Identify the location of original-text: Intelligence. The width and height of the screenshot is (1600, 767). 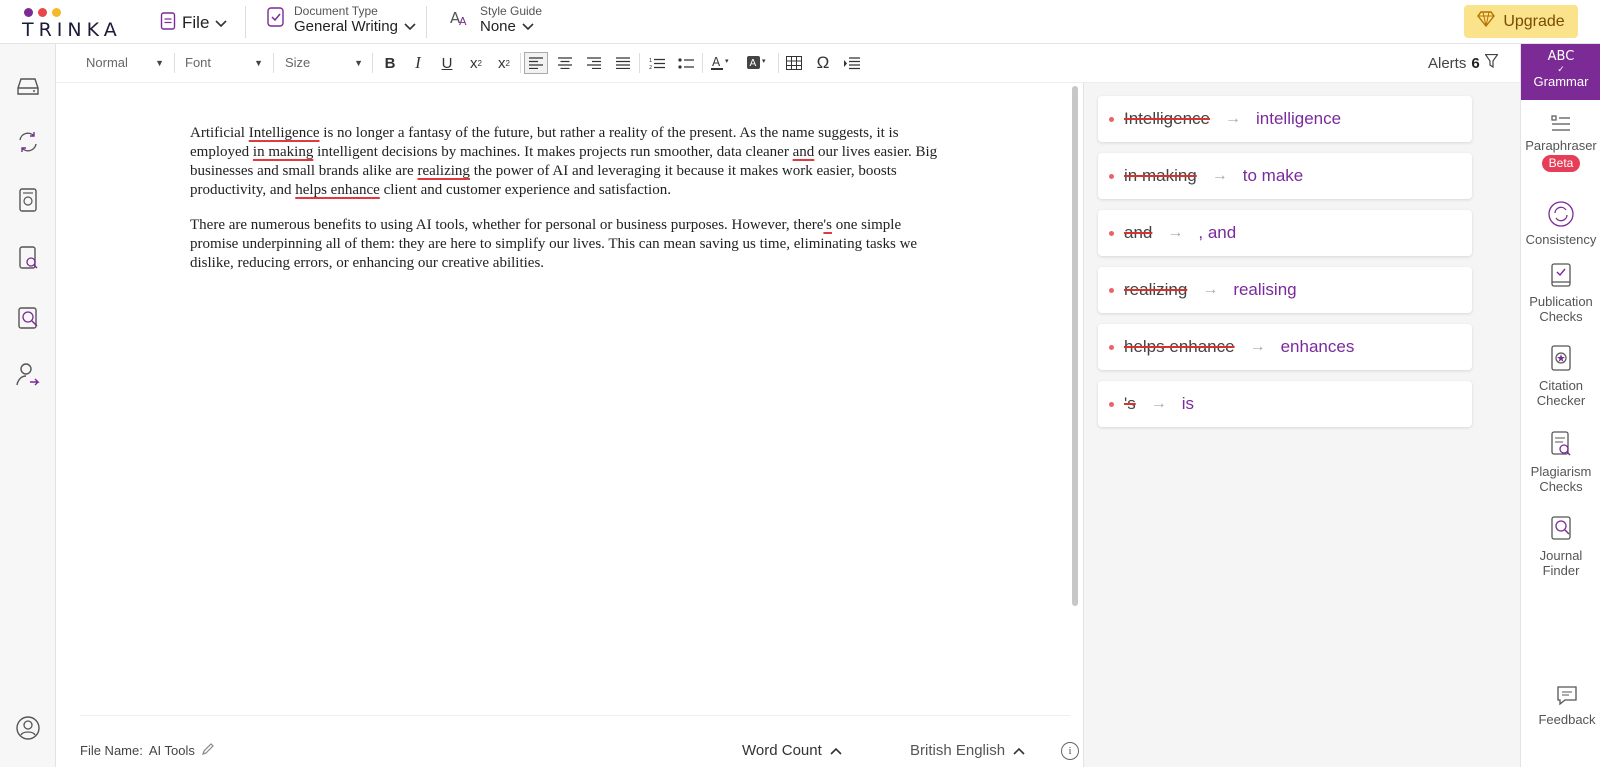
(1167, 118).